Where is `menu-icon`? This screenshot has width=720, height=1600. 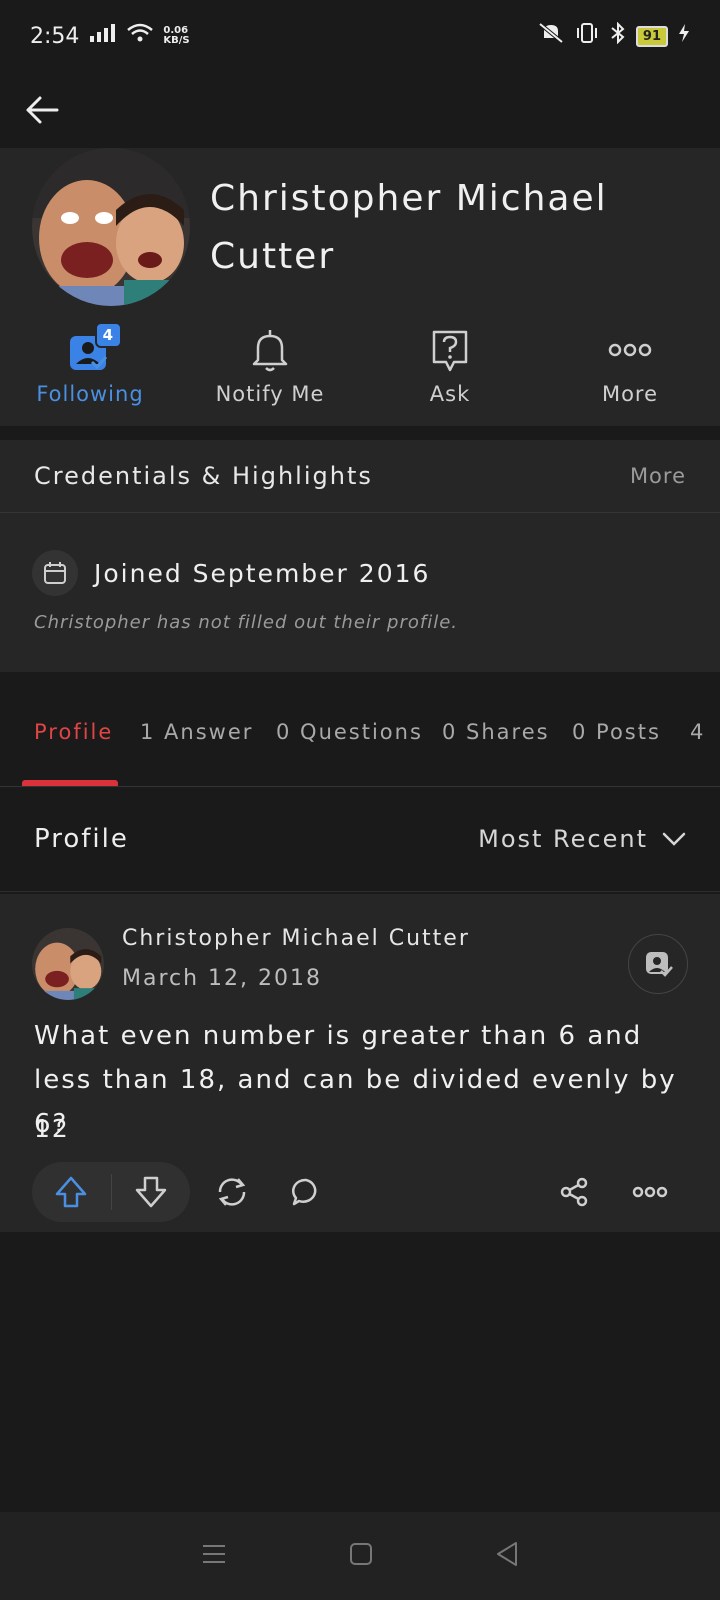
menu-icon is located at coordinates (214, 1554).